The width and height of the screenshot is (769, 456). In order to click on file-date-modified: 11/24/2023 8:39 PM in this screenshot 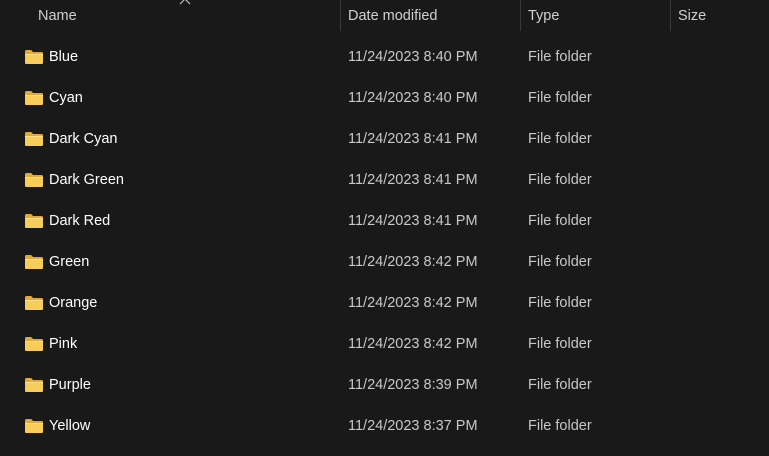, I will do `click(413, 385)`.